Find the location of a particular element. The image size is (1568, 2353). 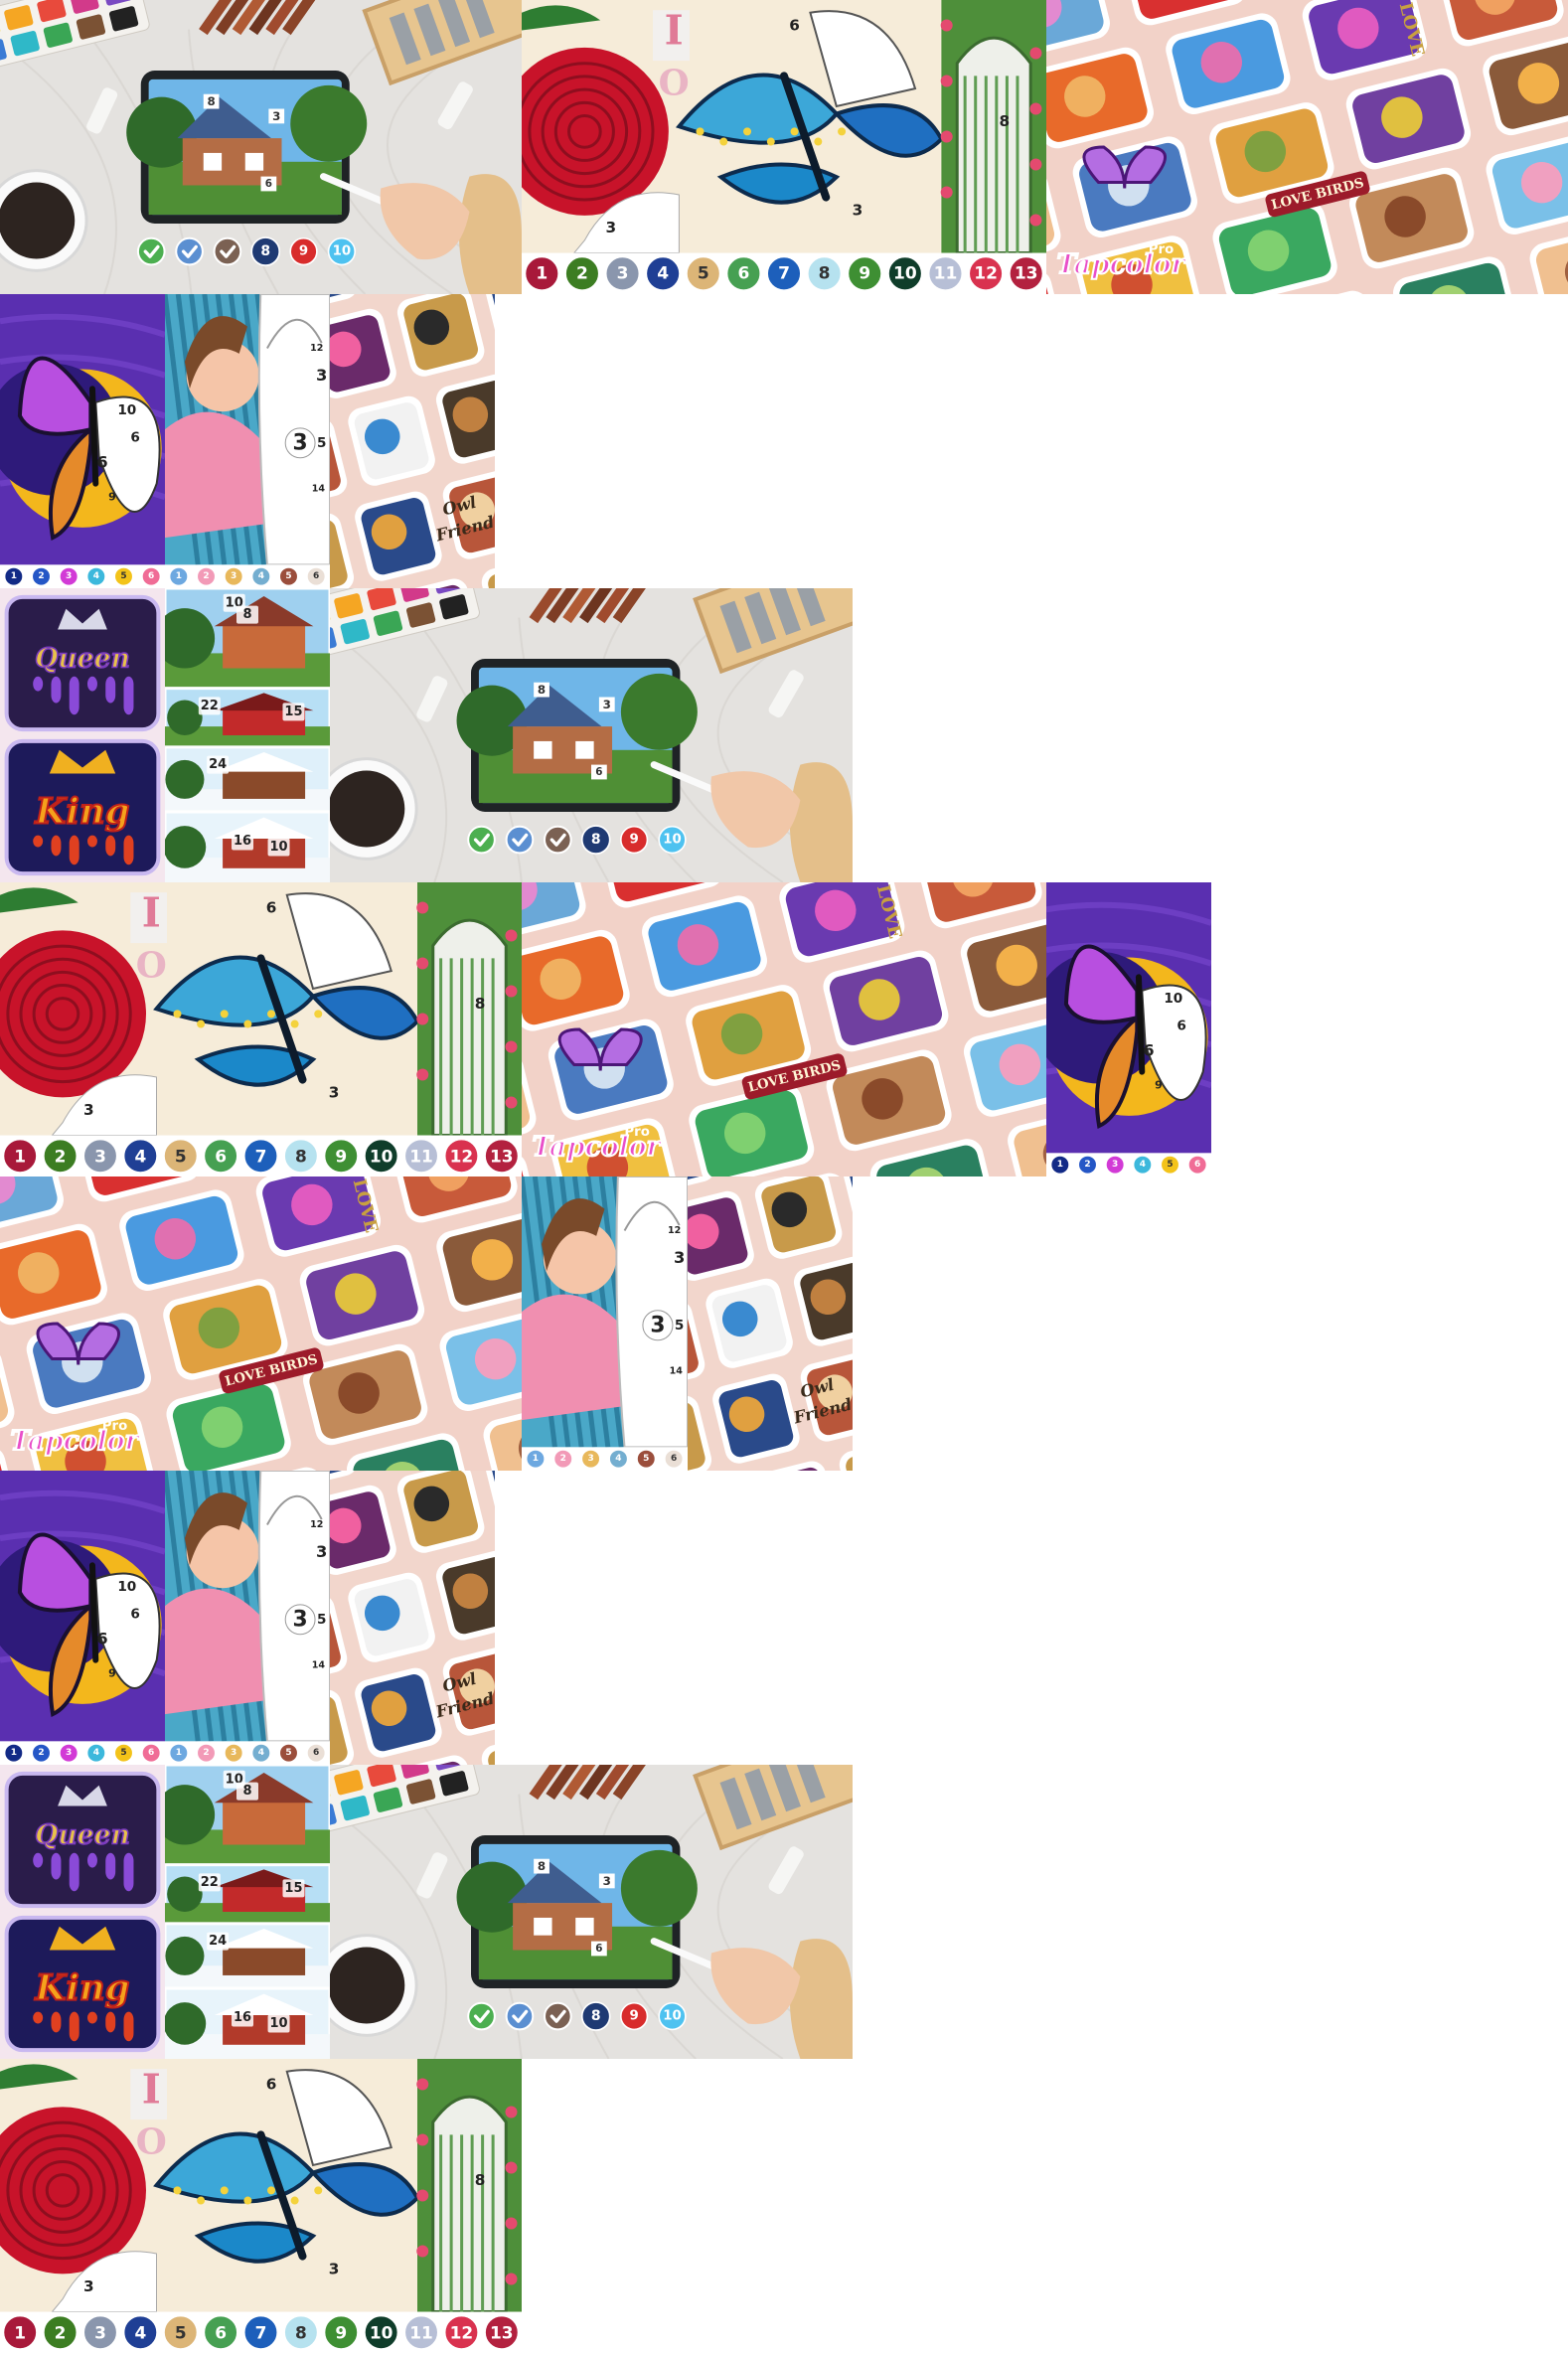

queen-king-tile: Queen King is located at coordinates (83, 1912).